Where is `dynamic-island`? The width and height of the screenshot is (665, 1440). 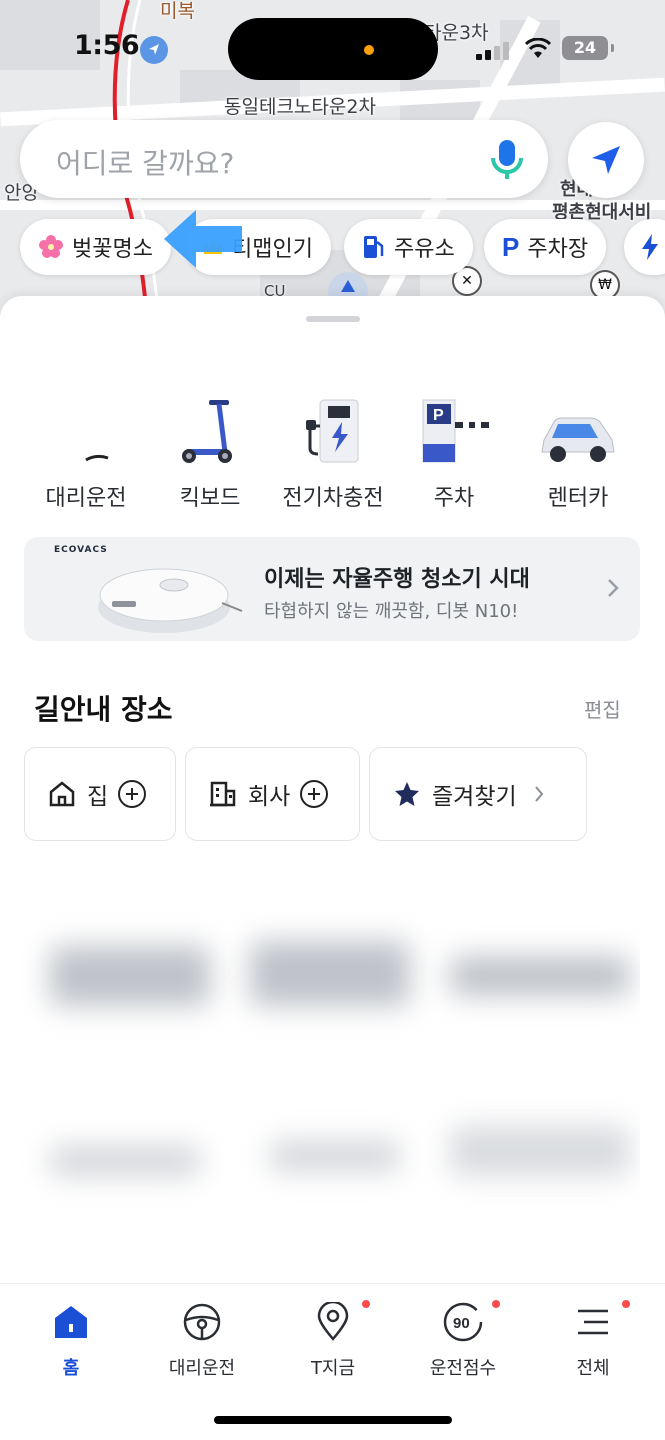
dynamic-island is located at coordinates (333, 49).